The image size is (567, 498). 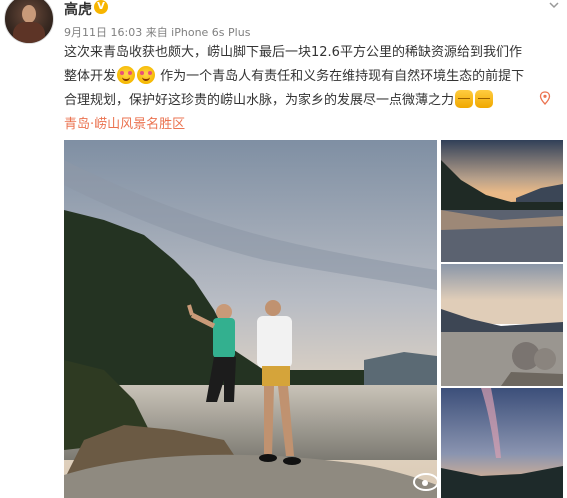 What do you see at coordinates (426, 482) in the screenshot?
I see `weibo-watermark-icon` at bounding box center [426, 482].